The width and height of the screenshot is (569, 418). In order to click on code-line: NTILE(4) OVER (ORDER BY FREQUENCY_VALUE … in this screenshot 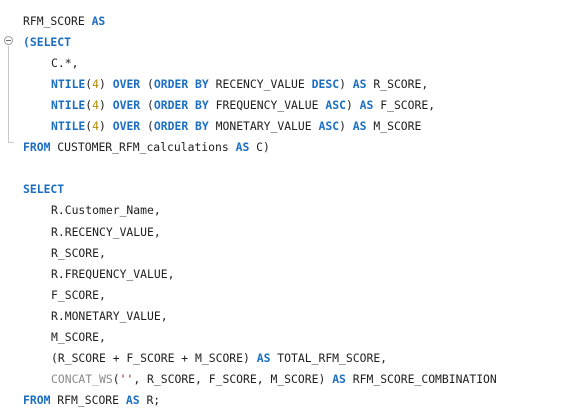, I will do `click(229, 105)`.